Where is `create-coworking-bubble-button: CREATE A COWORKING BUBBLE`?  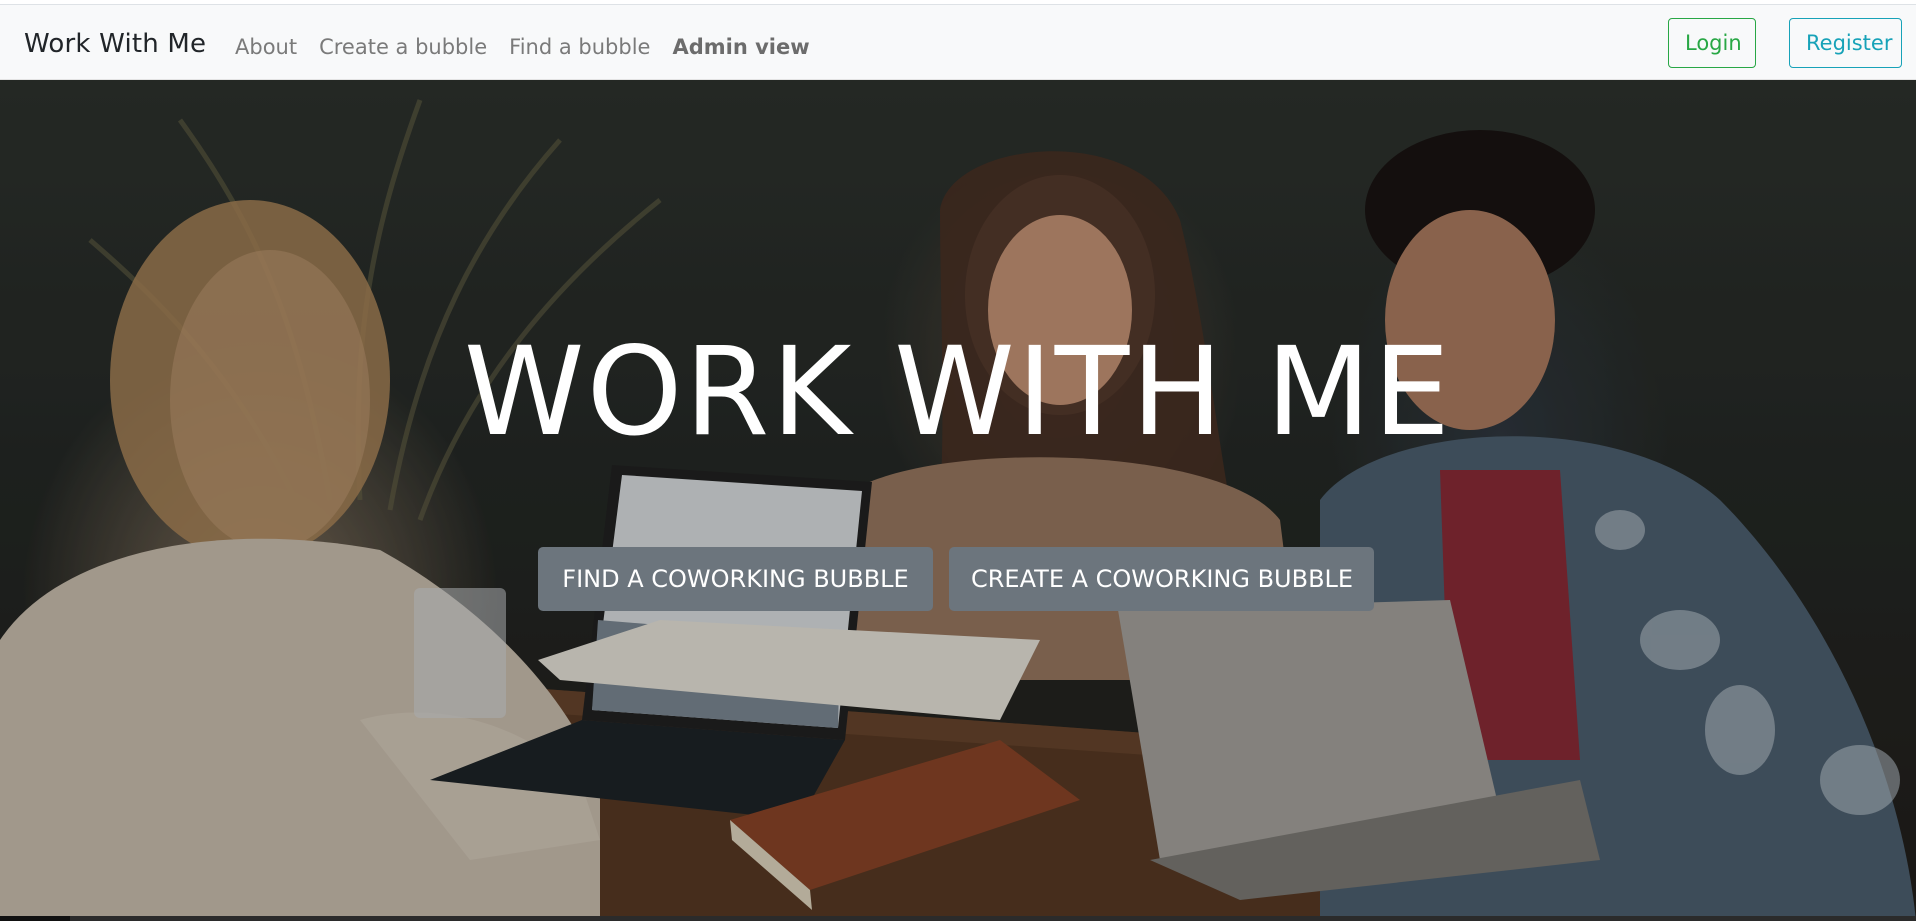 create-coworking-bubble-button: CREATE A COWORKING BUBBLE is located at coordinates (1161, 579).